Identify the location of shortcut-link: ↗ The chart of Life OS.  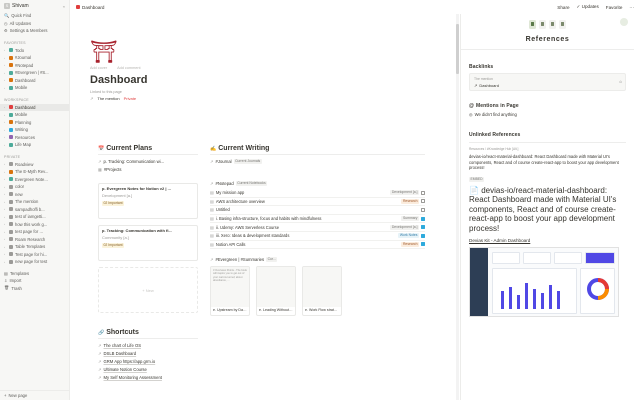
(148, 345).